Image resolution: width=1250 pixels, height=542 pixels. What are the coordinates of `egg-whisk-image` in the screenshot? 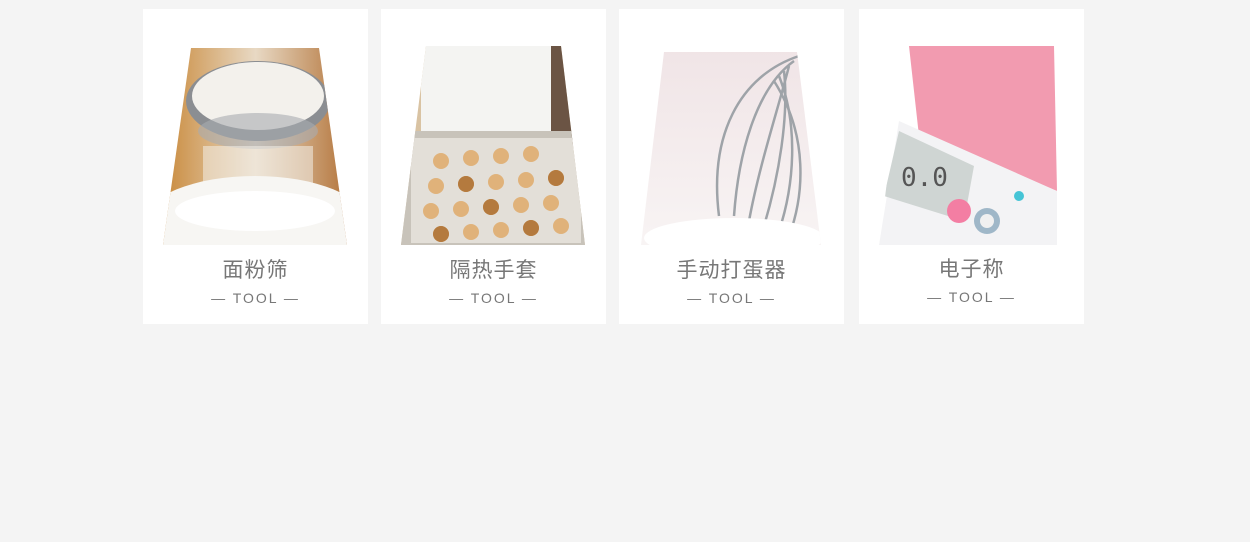 It's located at (731, 145).